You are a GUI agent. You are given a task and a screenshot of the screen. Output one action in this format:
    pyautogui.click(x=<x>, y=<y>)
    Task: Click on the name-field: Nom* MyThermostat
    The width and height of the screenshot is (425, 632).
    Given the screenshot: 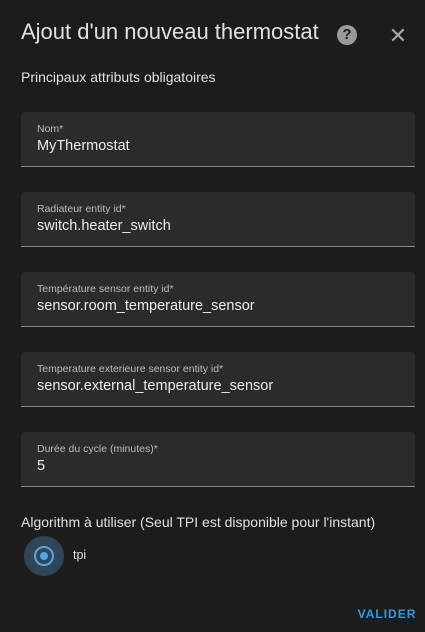 What is the action you would take?
    pyautogui.click(x=218, y=139)
    